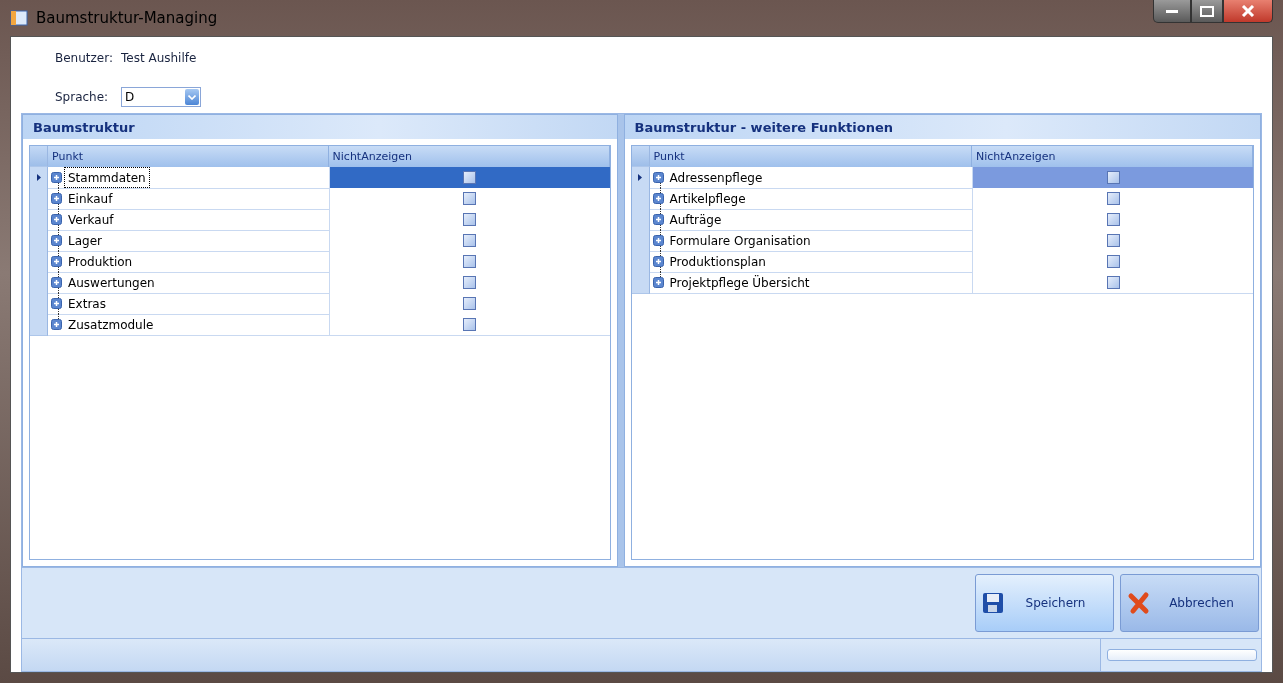  What do you see at coordinates (717, 261) in the screenshot?
I see `tree-item: Produktionsplan` at bounding box center [717, 261].